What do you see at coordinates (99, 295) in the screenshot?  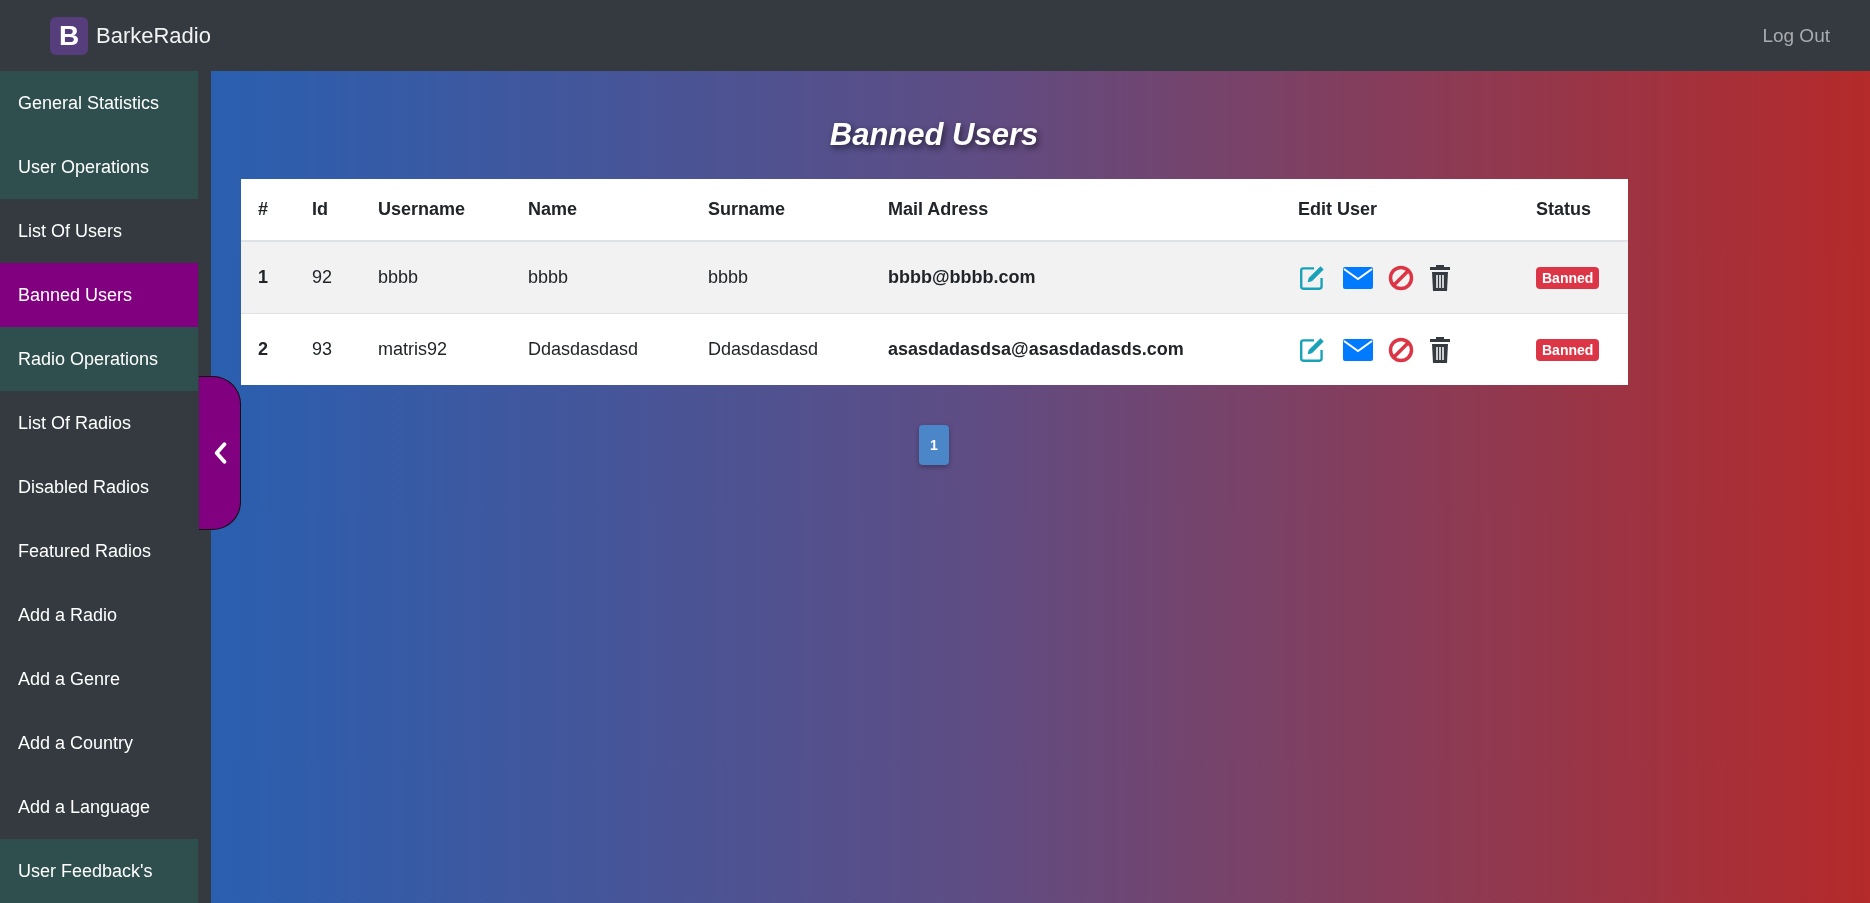 I see `sidebar-item: Banned Users` at bounding box center [99, 295].